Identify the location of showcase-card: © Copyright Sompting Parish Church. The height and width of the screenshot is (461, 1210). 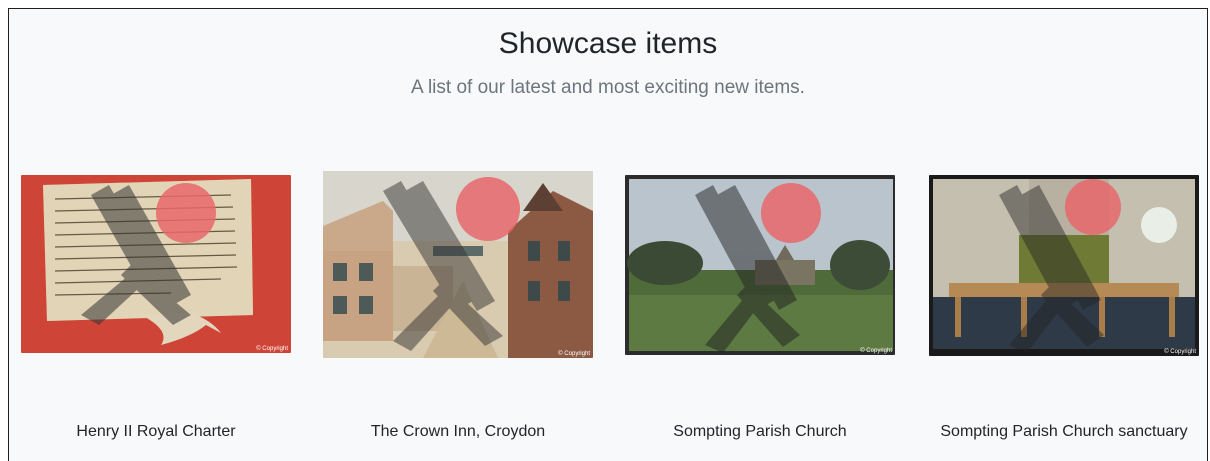
(760, 307).